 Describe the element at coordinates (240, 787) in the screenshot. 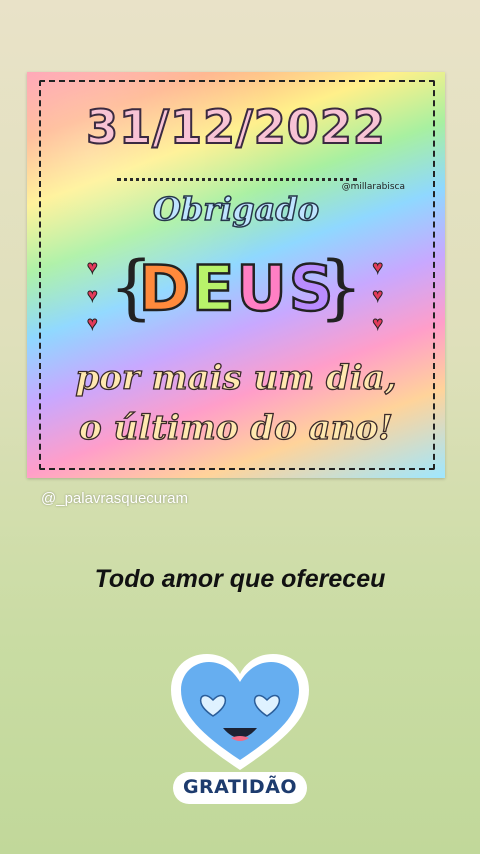

I see `sticker-label: GRATIDÃO` at that location.